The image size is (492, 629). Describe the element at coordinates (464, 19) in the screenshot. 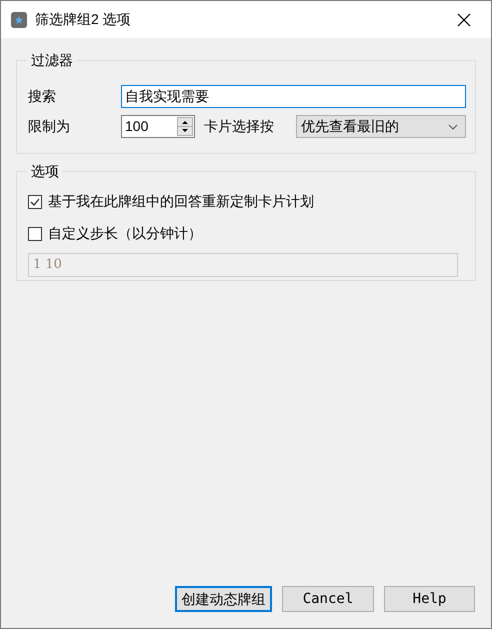

I see `close-icon` at that location.